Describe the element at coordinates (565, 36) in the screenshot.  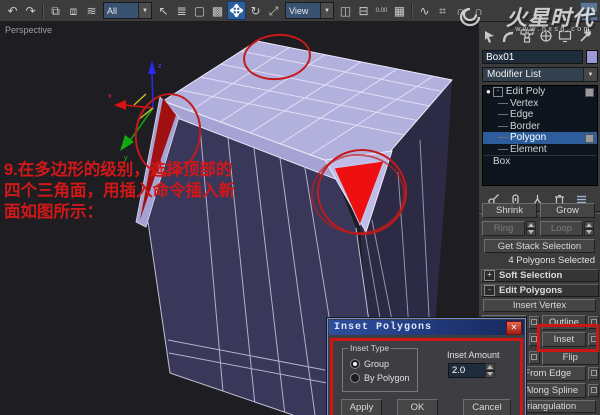
I see `display-tab-icon` at that location.